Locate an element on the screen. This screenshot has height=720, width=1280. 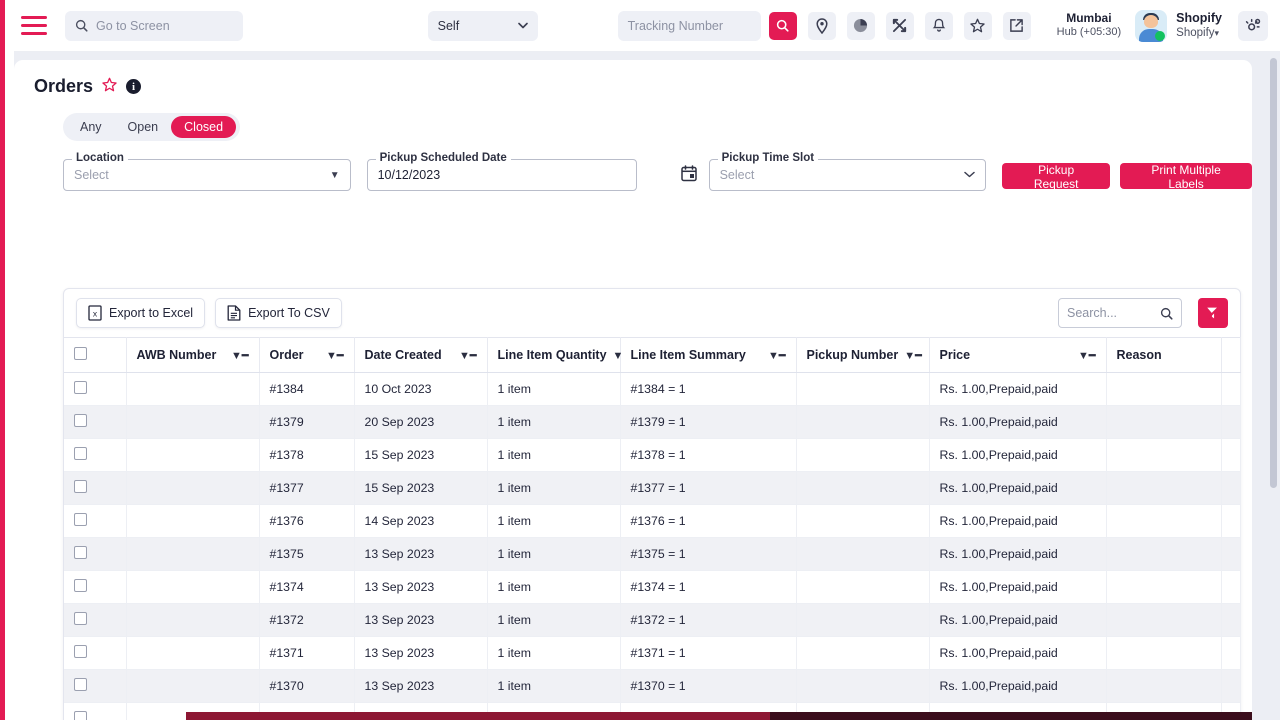
scope-select: Self is located at coordinates (482, 25).